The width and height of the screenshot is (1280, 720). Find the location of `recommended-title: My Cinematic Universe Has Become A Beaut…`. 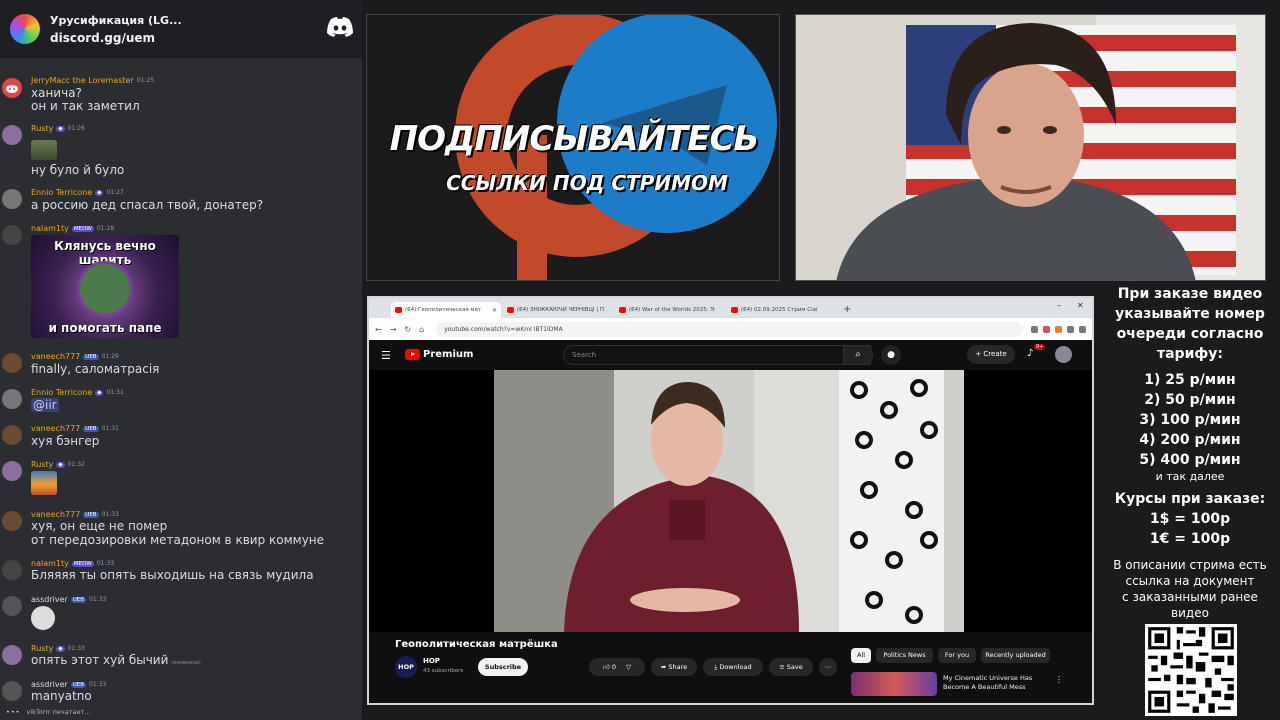

recommended-title: My Cinematic Universe Has Become A Beaut… is located at coordinates (998, 683).